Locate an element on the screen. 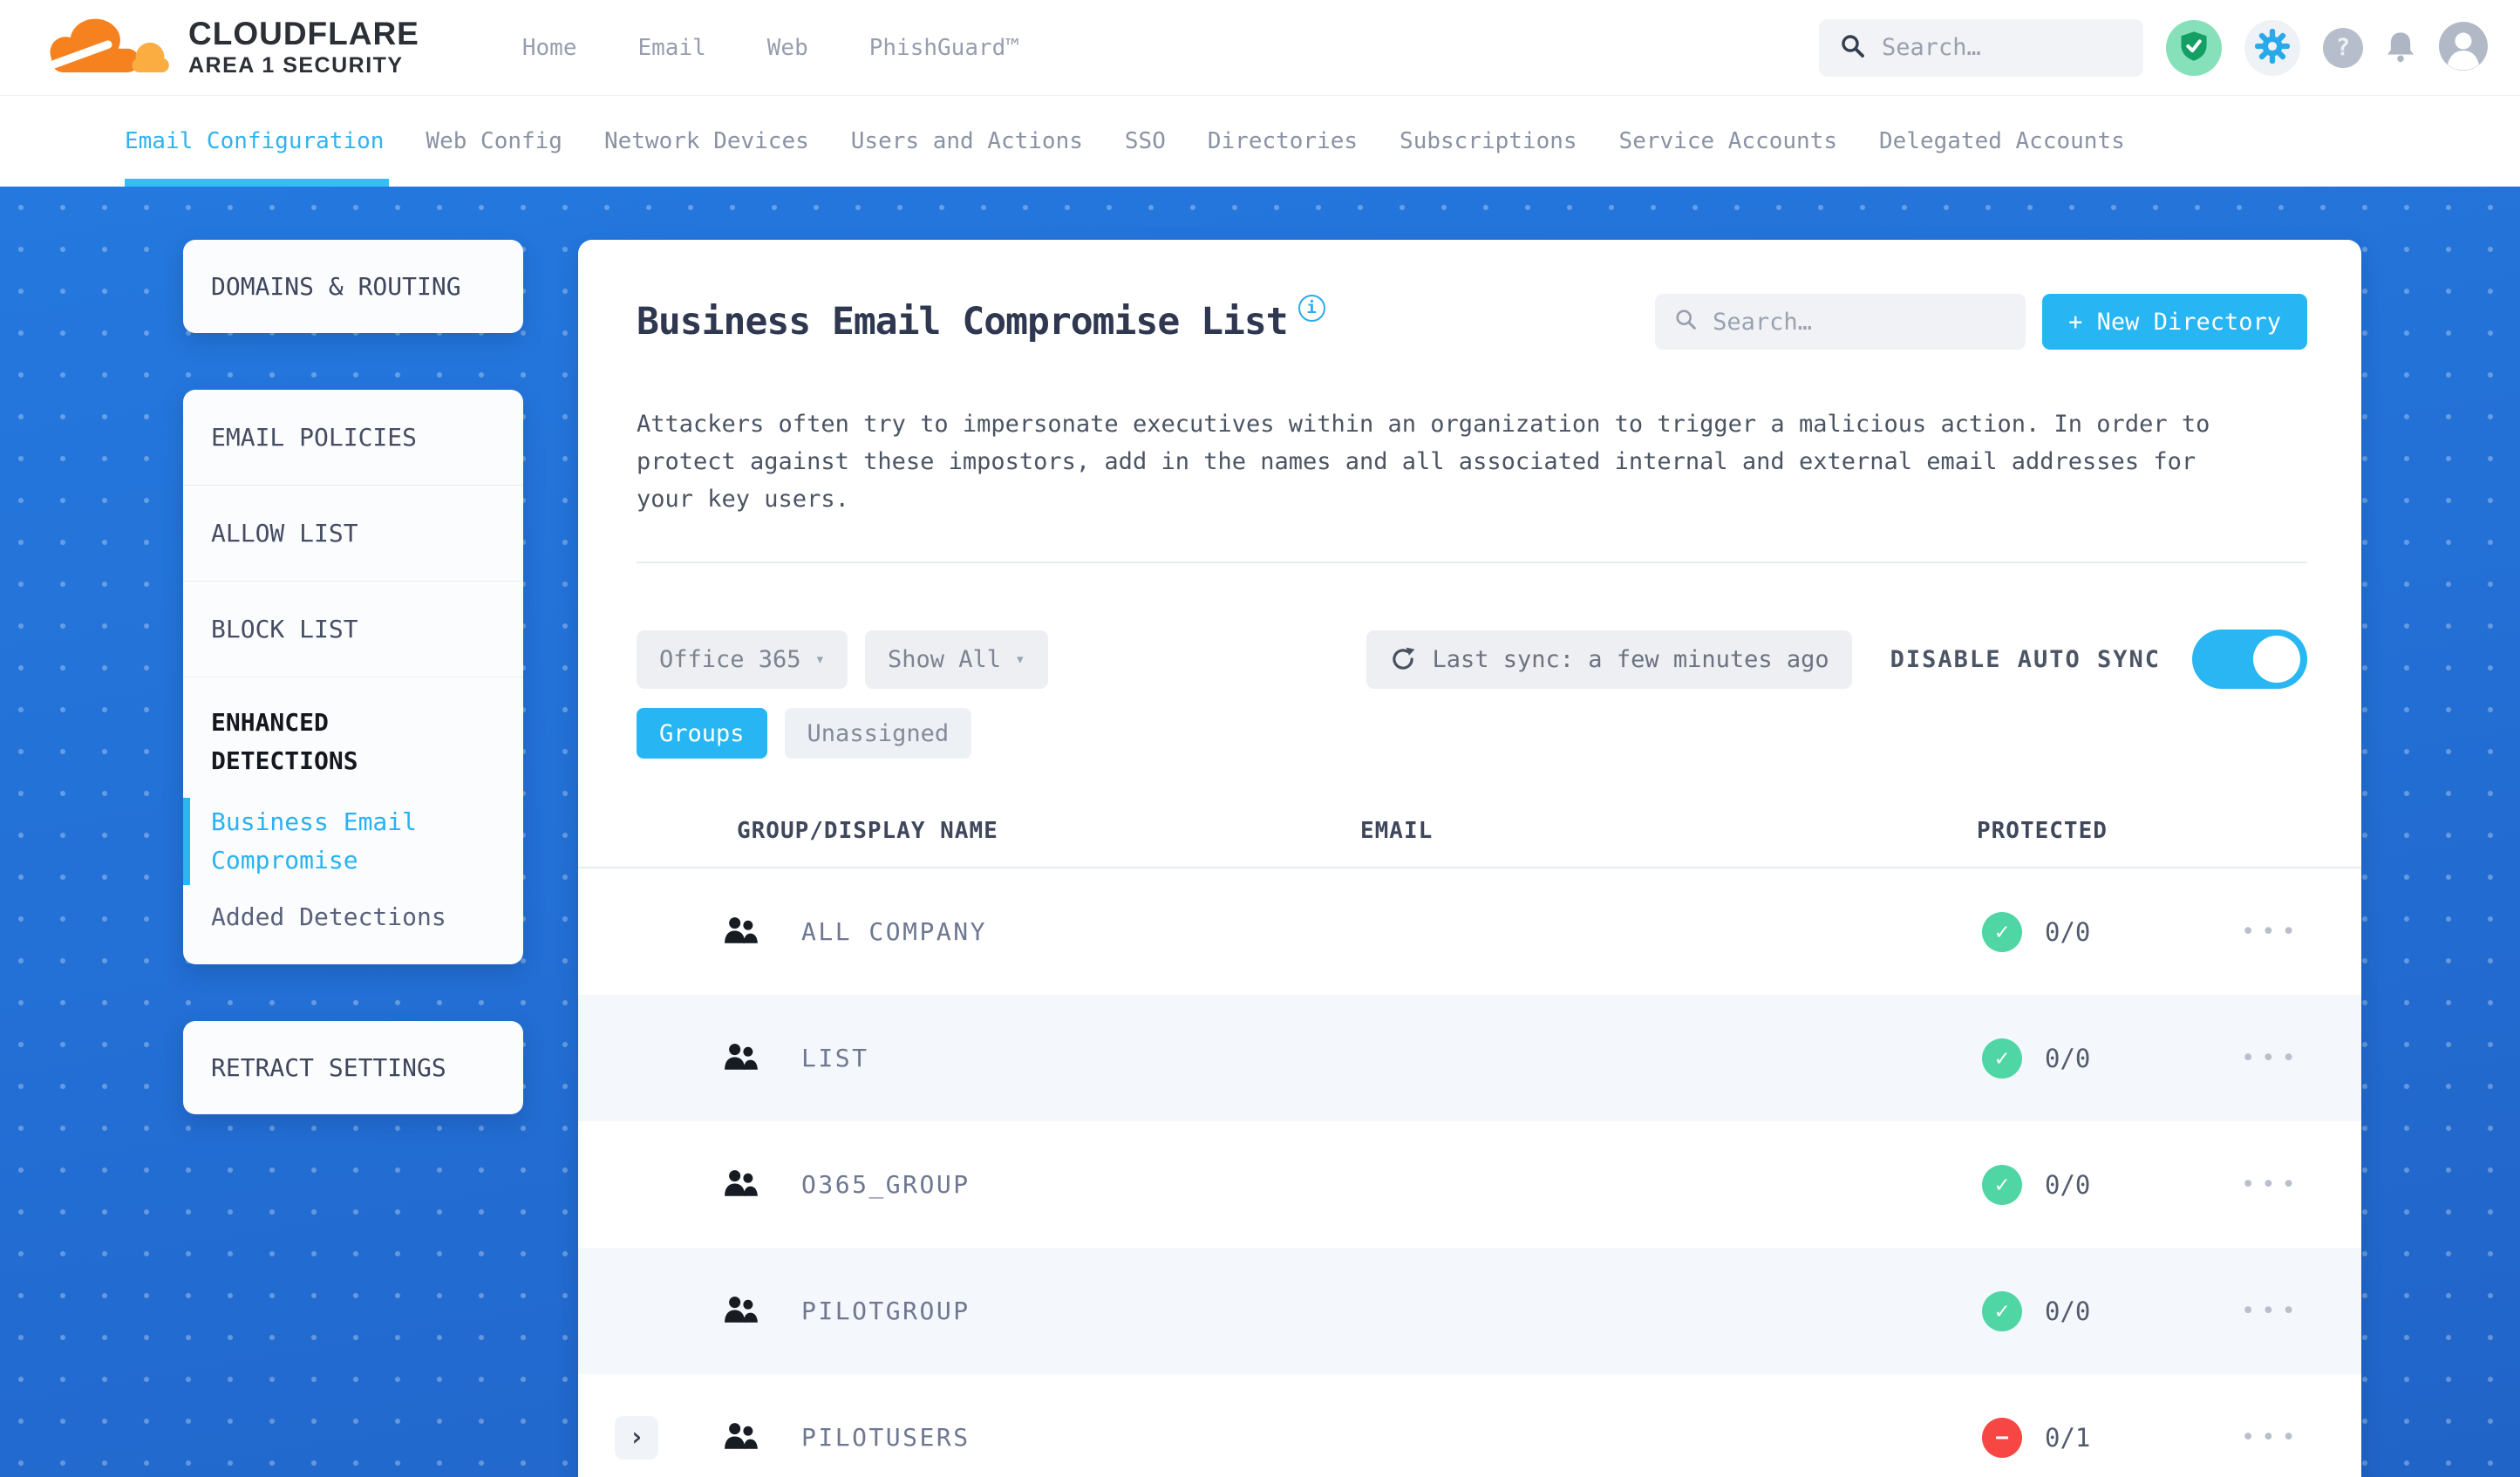 Image resolution: width=2520 pixels, height=1477 pixels. tab-subscriptions: Subscriptions is located at coordinates (1488, 141).